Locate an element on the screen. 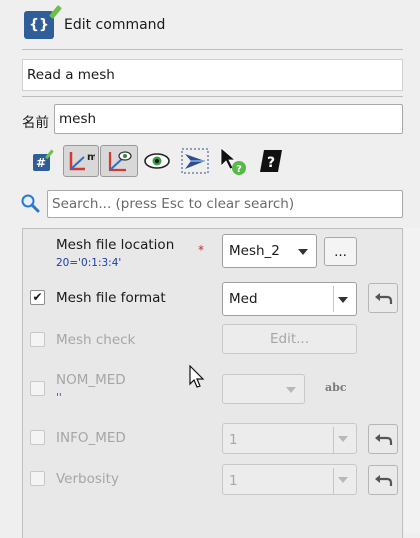  info-med-combo: 1 is located at coordinates (289, 438).